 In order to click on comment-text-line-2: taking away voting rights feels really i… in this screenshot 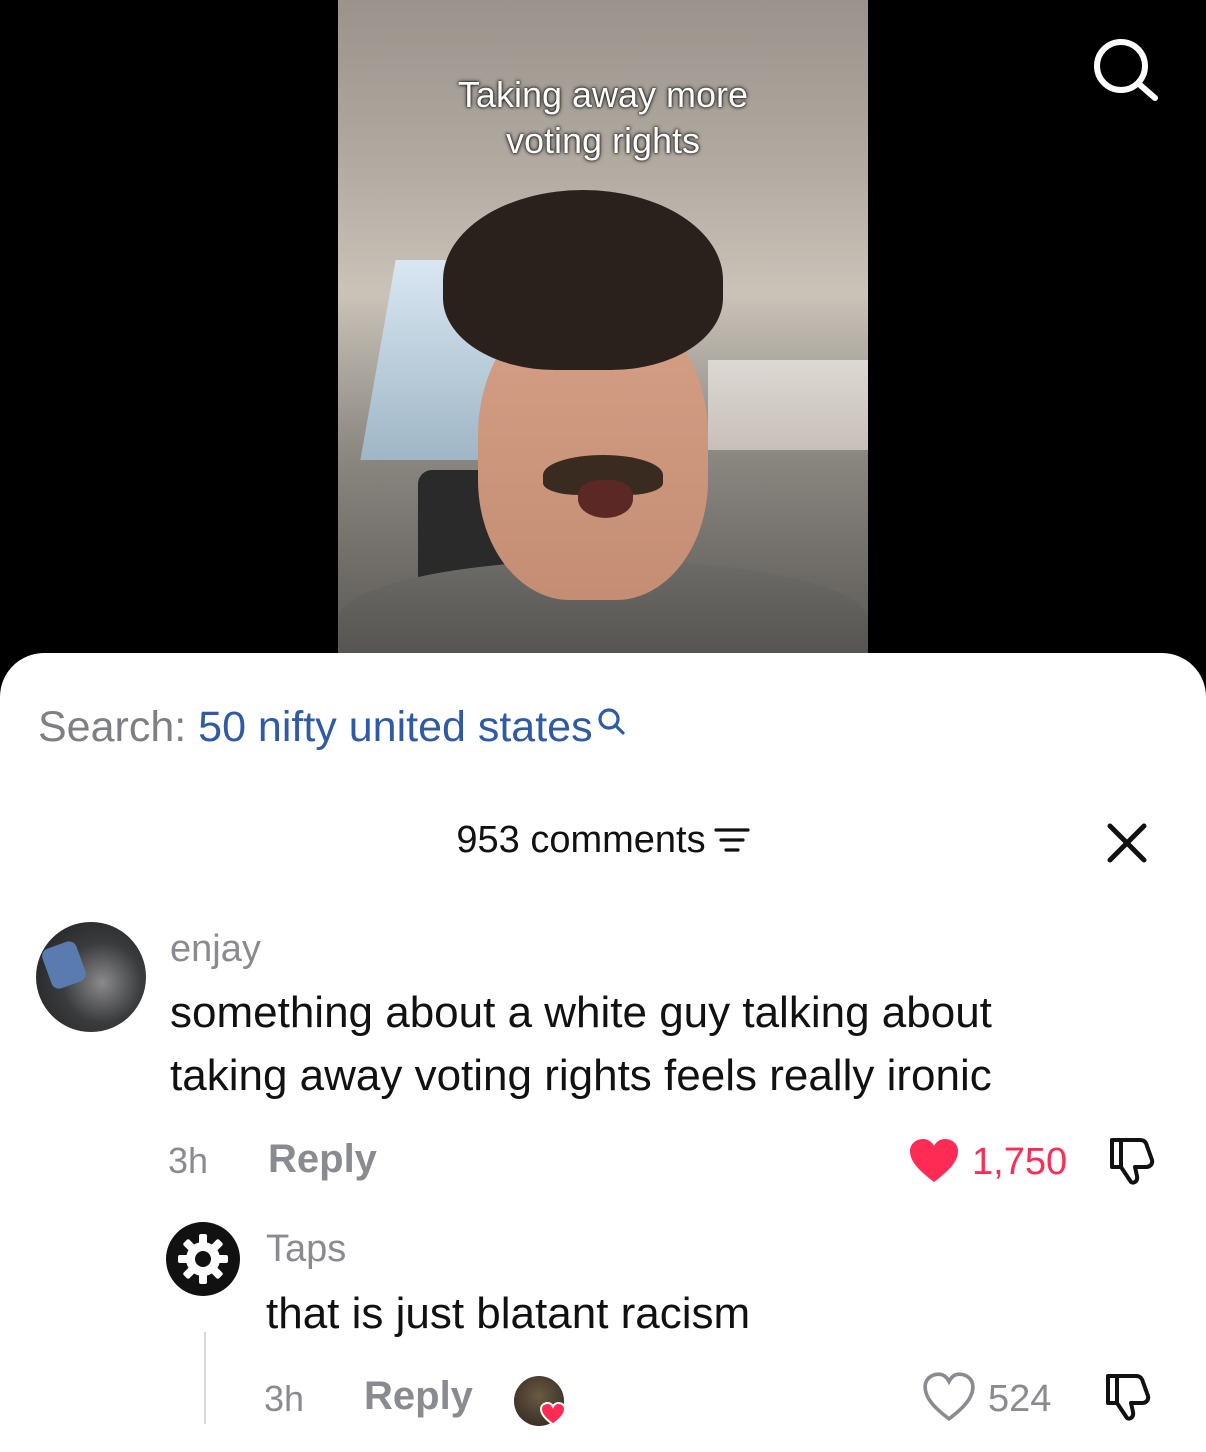, I will do `click(581, 1075)`.